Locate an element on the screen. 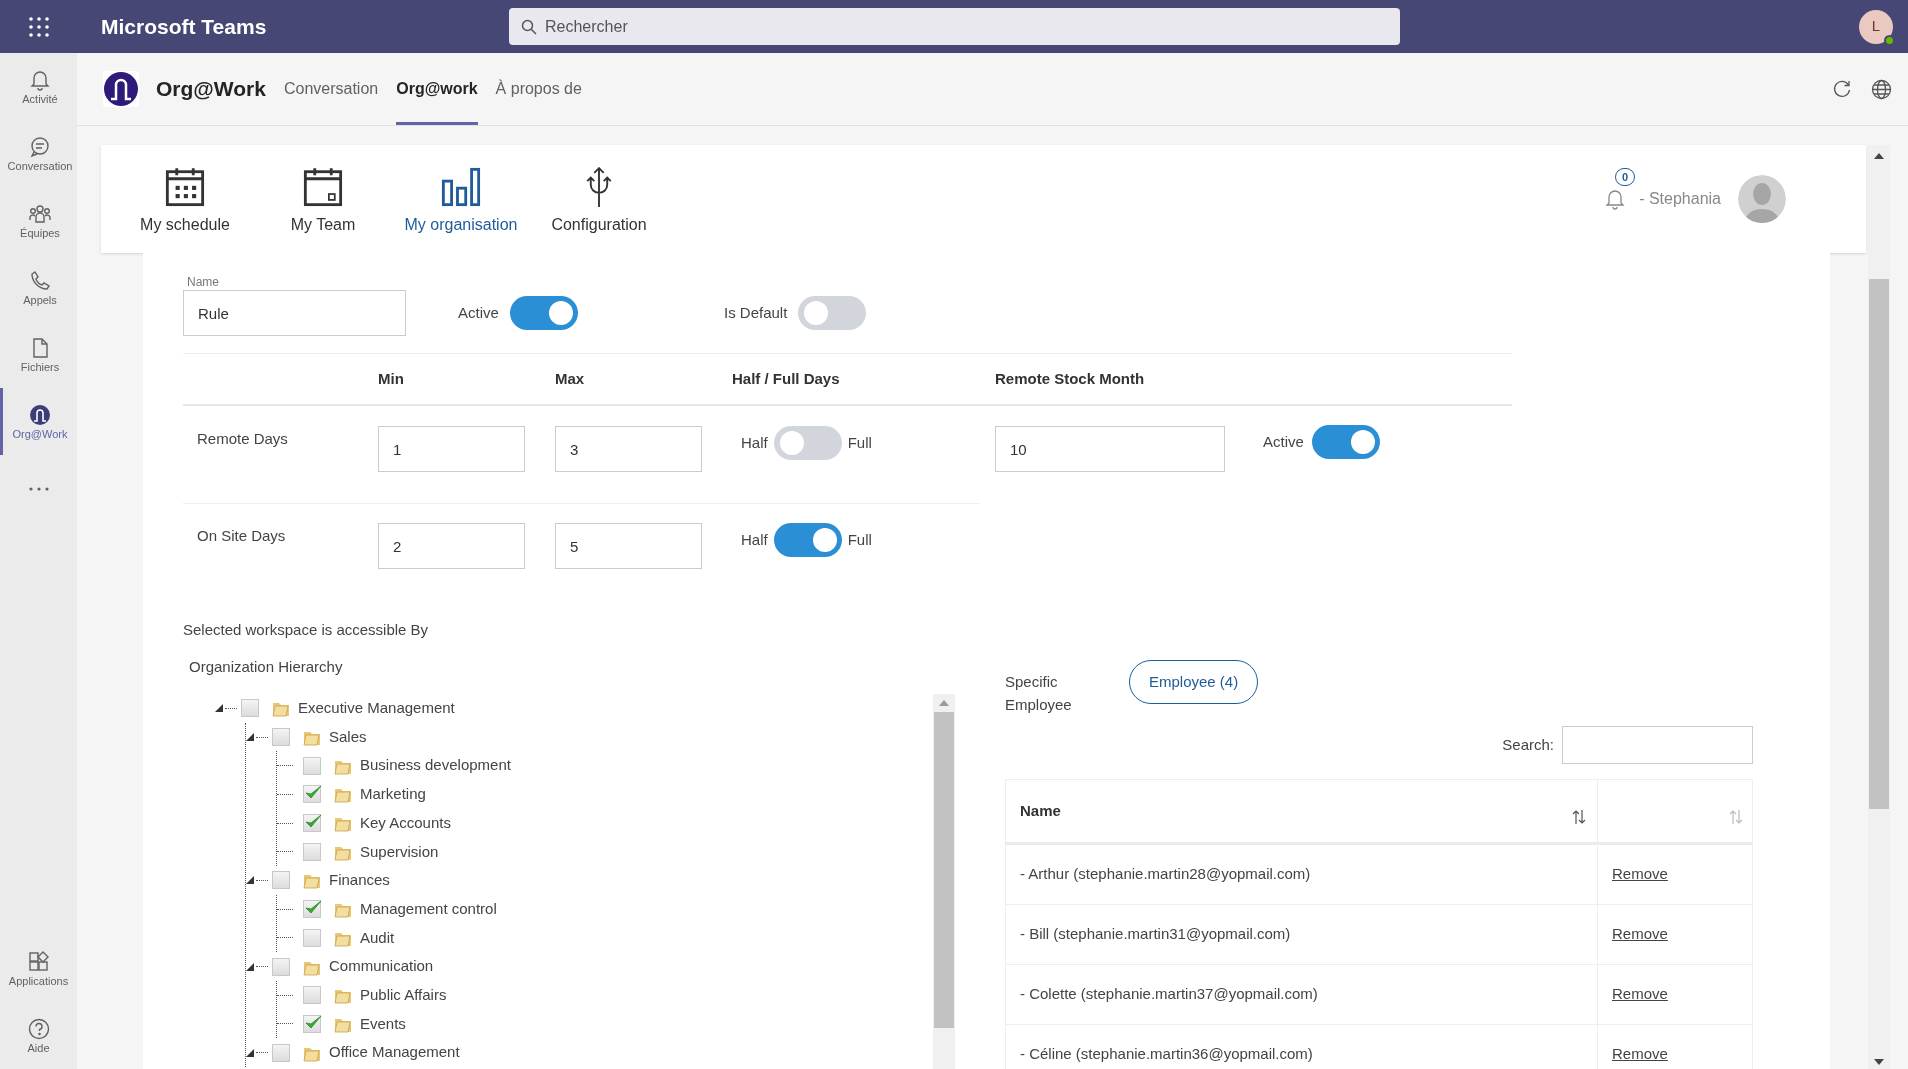 The width and height of the screenshot is (1908, 1069). rail-item: Fichiers is located at coordinates (38, 354).